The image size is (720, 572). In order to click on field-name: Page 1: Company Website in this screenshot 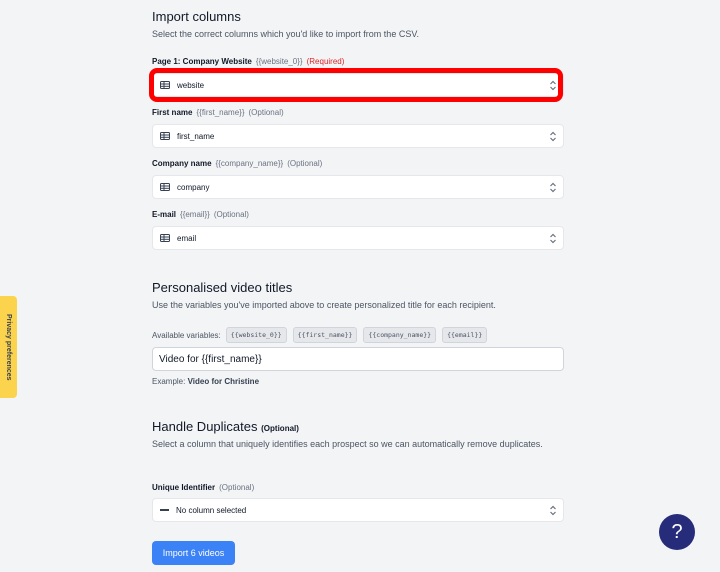, I will do `click(202, 61)`.